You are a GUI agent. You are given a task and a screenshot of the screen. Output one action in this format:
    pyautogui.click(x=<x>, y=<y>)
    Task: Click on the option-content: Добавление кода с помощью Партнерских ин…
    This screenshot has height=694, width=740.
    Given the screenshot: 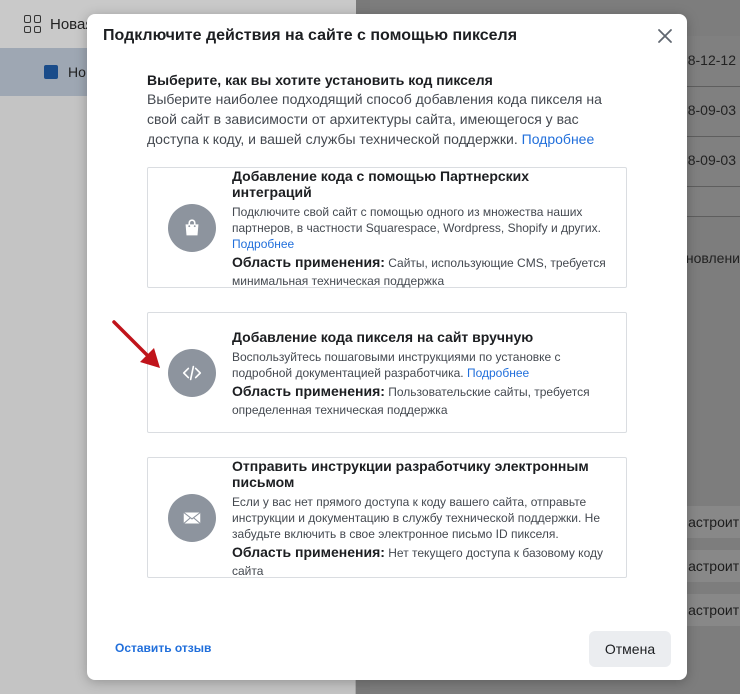 What is the action you would take?
    pyautogui.click(x=422, y=229)
    